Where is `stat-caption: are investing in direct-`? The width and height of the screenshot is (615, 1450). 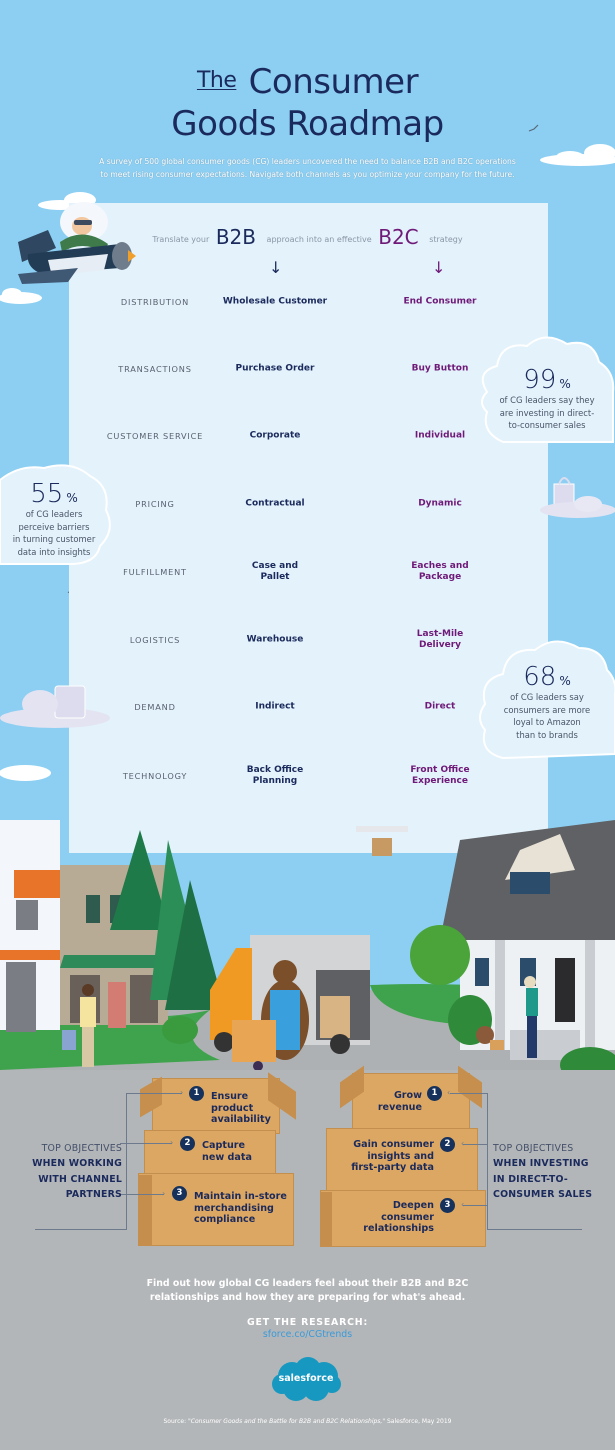 stat-caption: are investing in direct- is located at coordinates (547, 412).